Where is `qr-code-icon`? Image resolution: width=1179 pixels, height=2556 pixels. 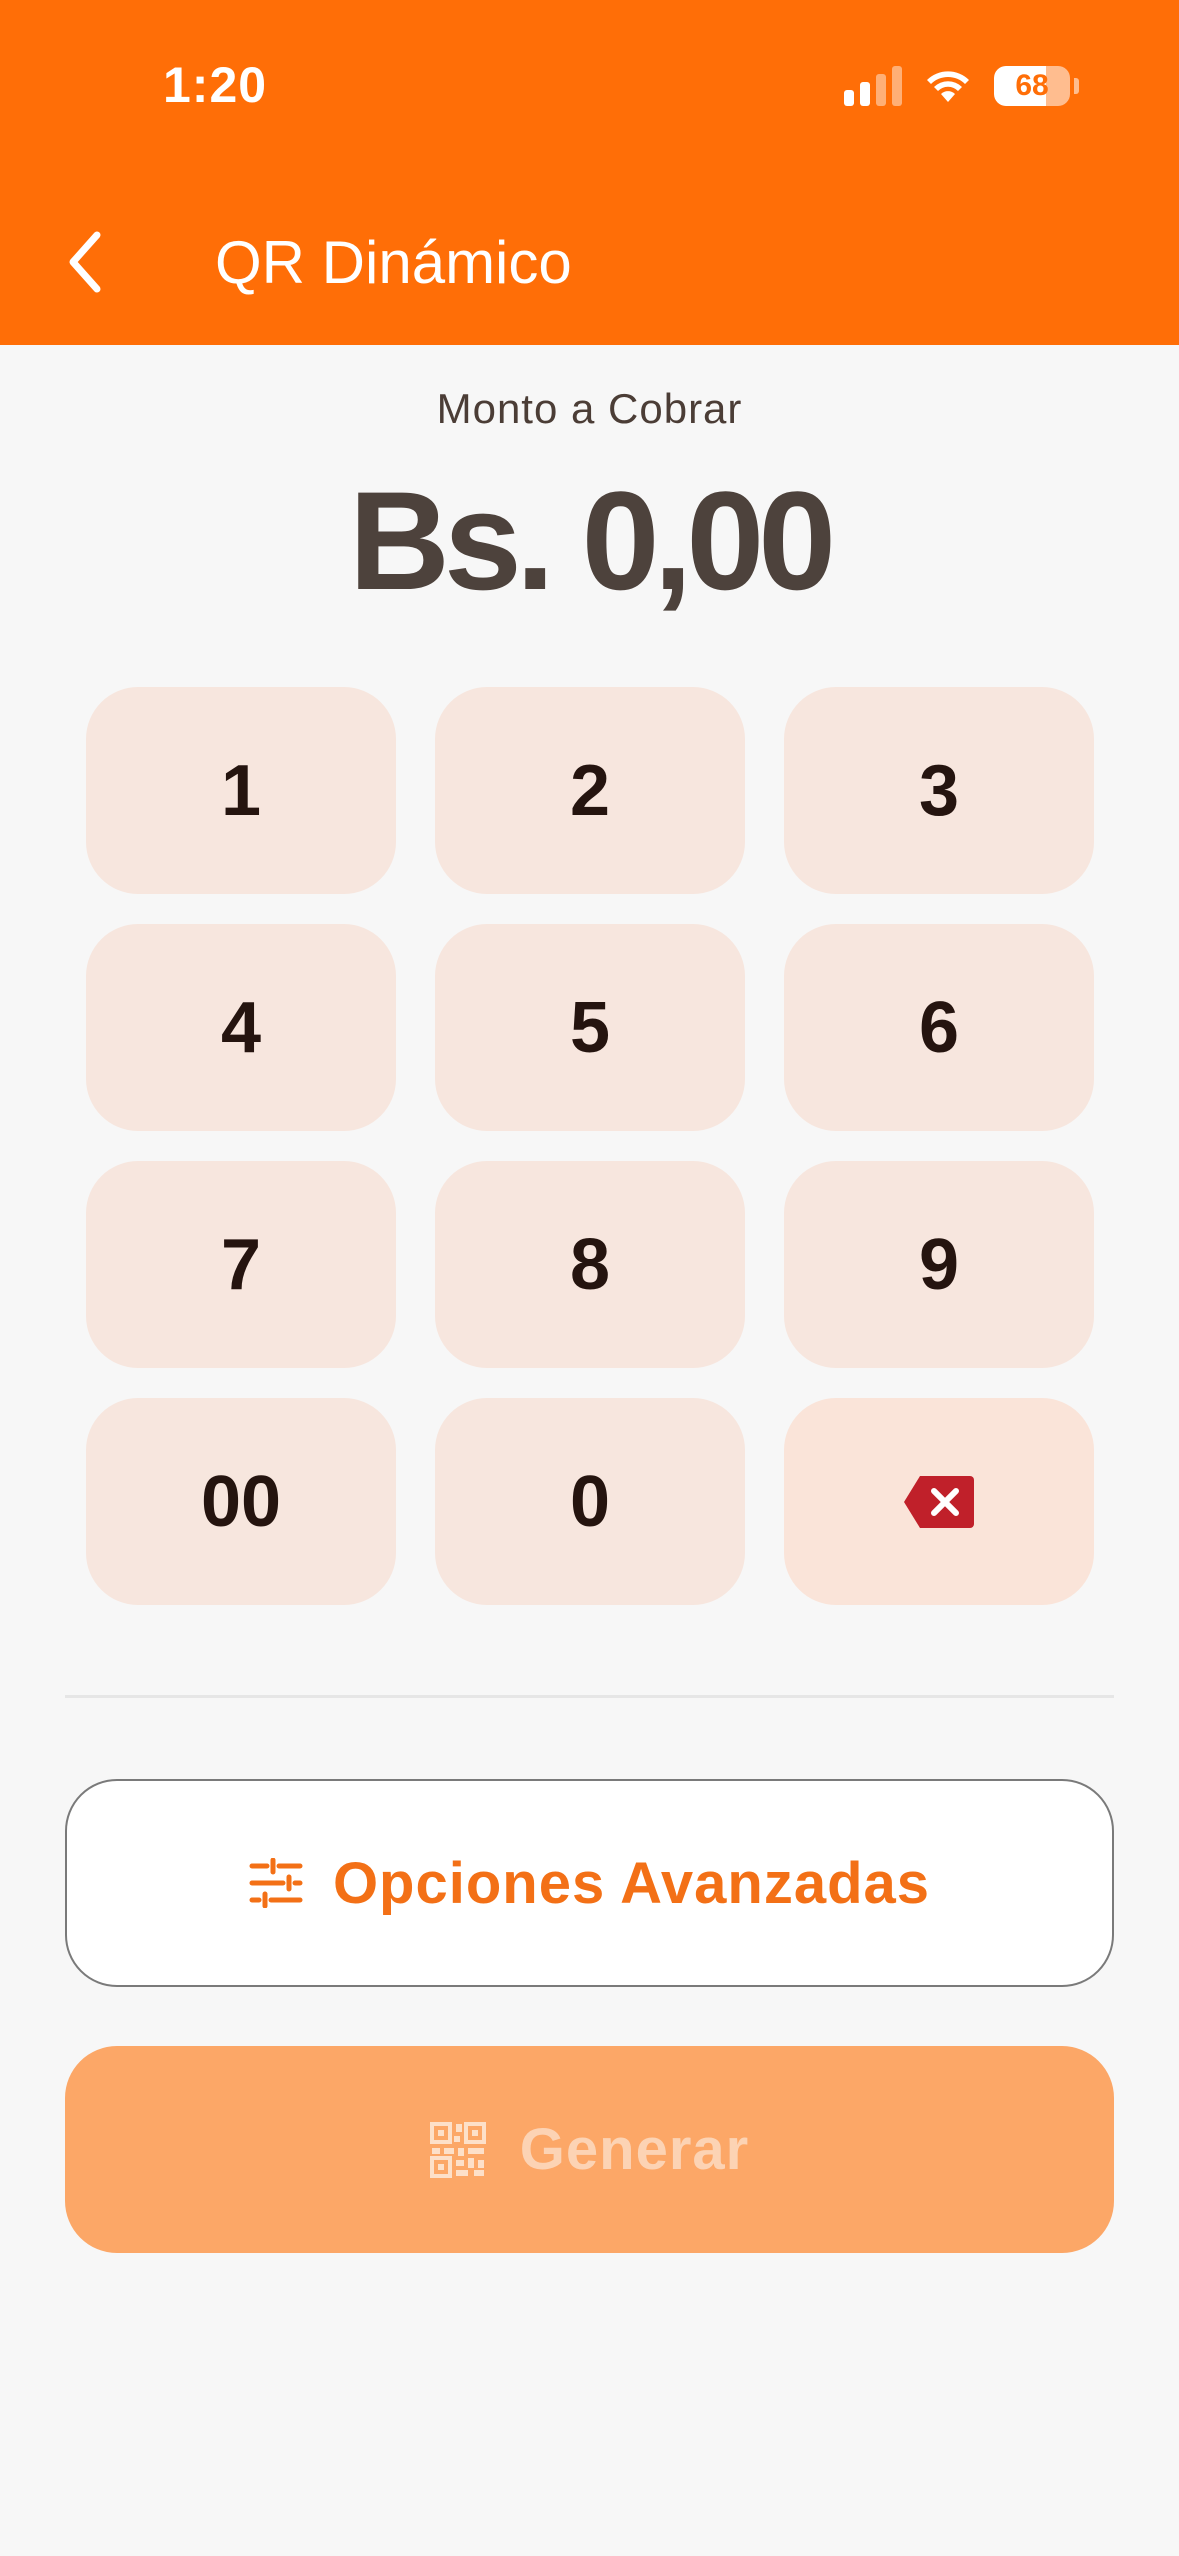 qr-code-icon is located at coordinates (457, 2149).